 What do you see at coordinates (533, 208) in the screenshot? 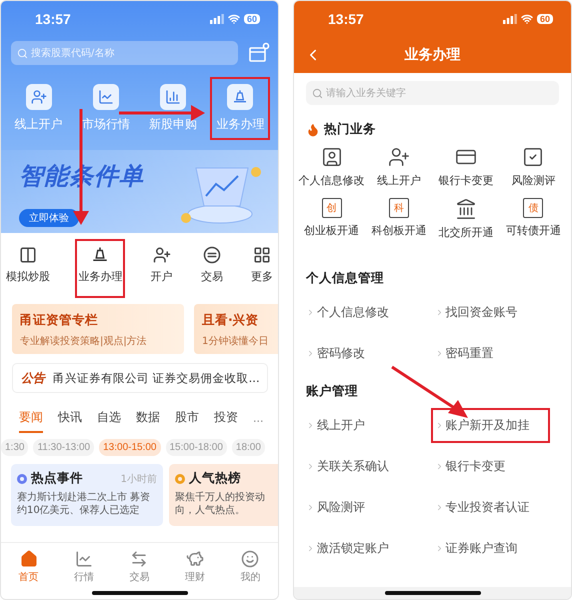
I see `service-glyph: 债` at bounding box center [533, 208].